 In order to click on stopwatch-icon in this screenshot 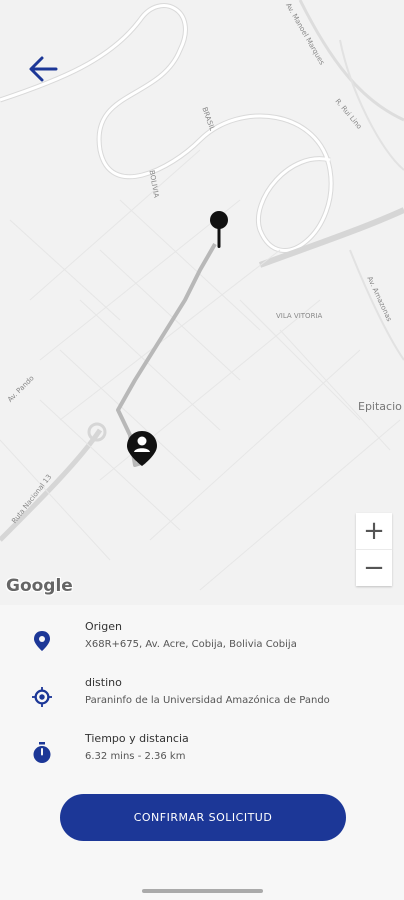, I will do `click(42, 752)`.